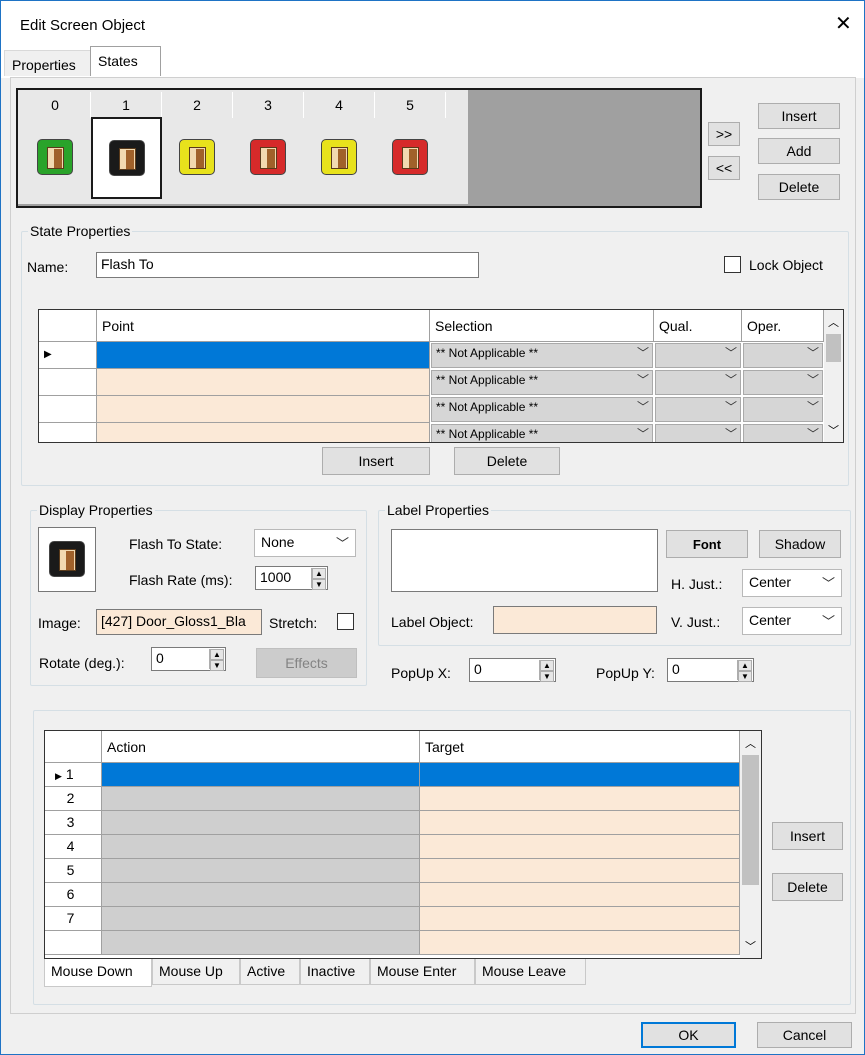  What do you see at coordinates (800, 544) in the screenshot?
I see `shadow-button: Shadow` at bounding box center [800, 544].